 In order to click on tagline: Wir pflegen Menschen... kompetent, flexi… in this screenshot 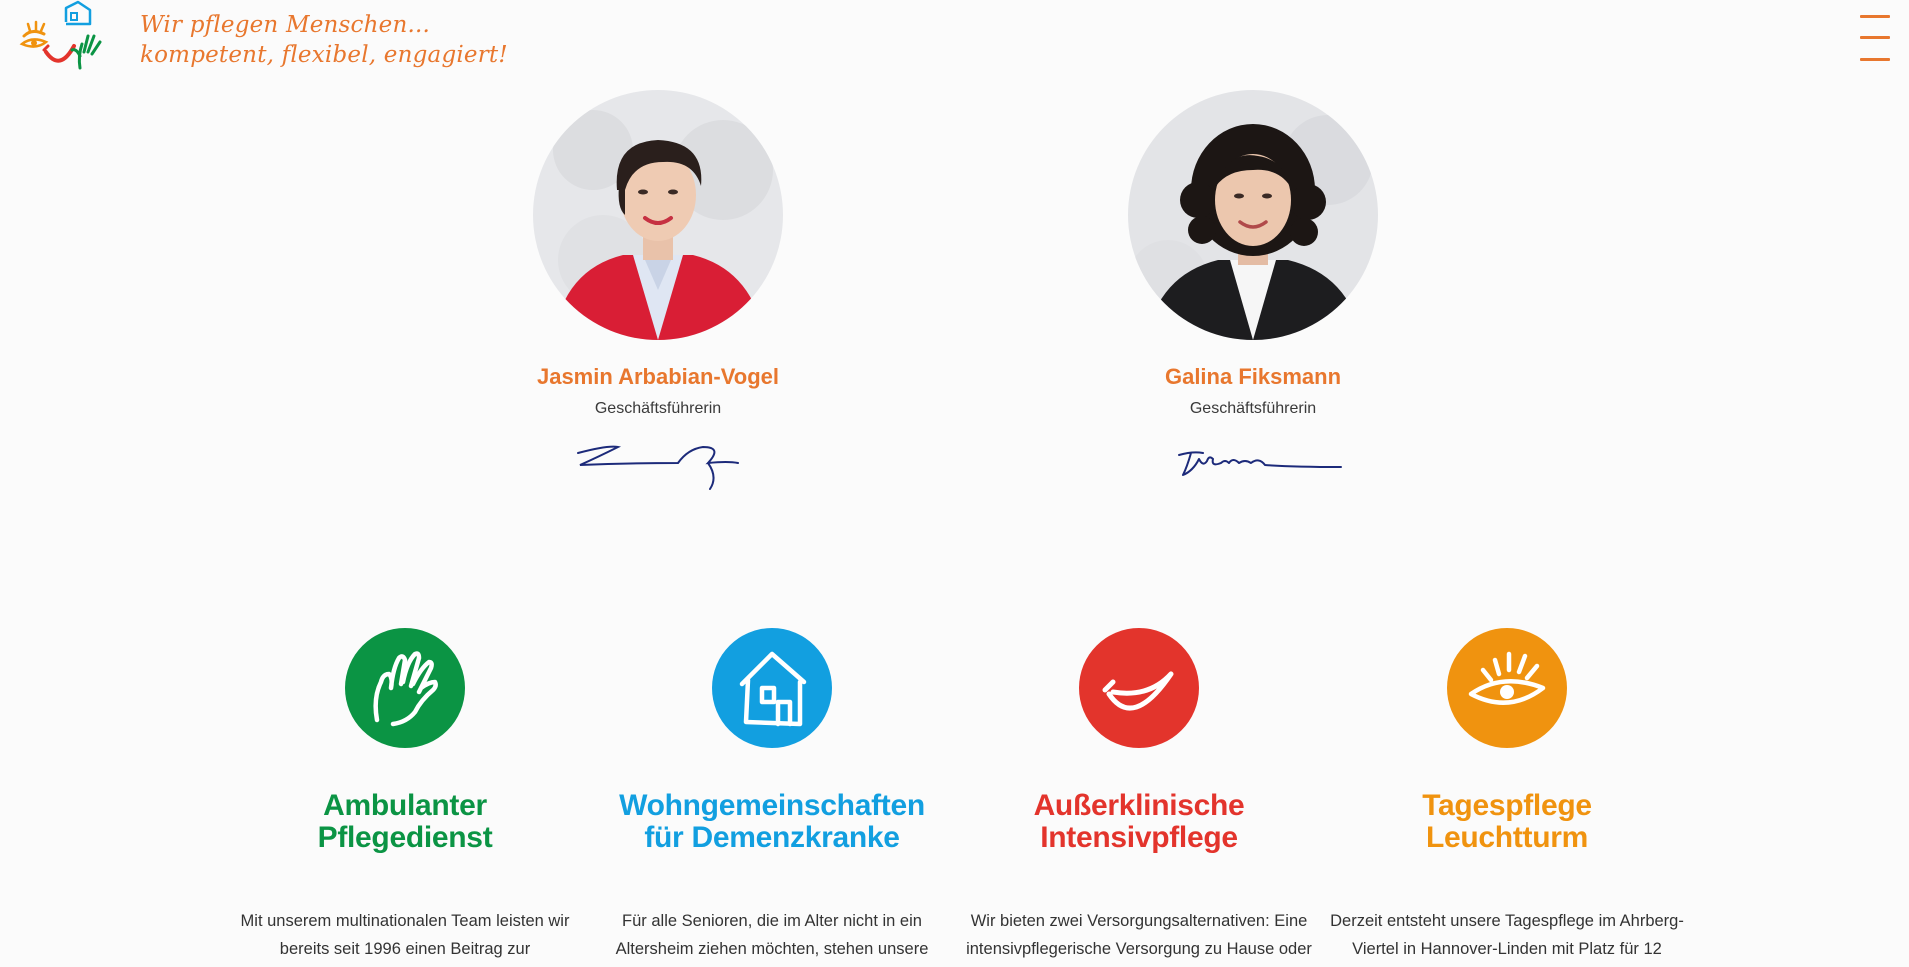, I will do `click(324, 40)`.